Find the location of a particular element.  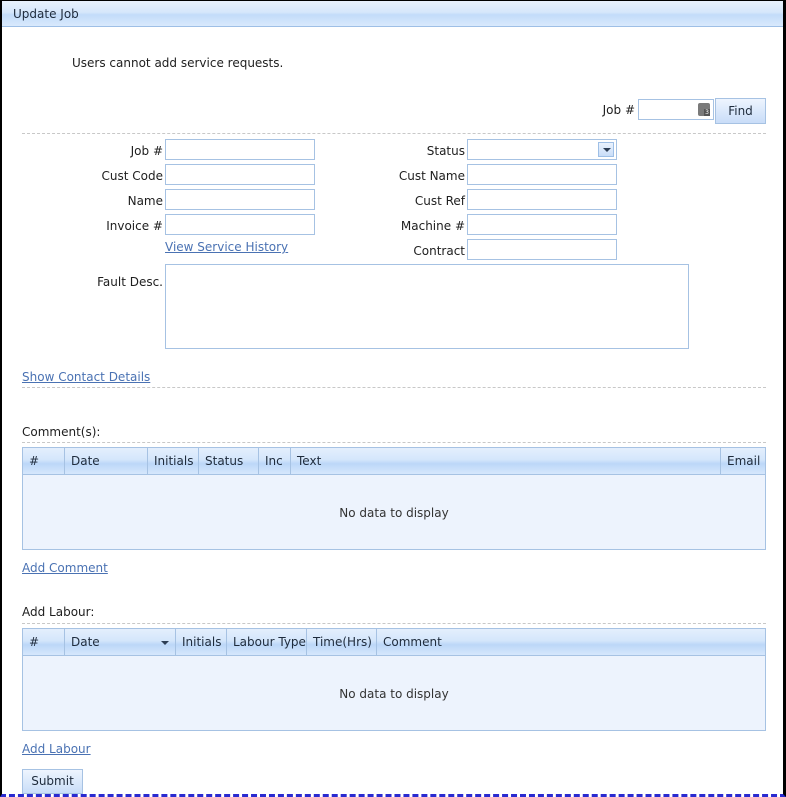

notice-text: Users cannot add service requests. is located at coordinates (178, 63).